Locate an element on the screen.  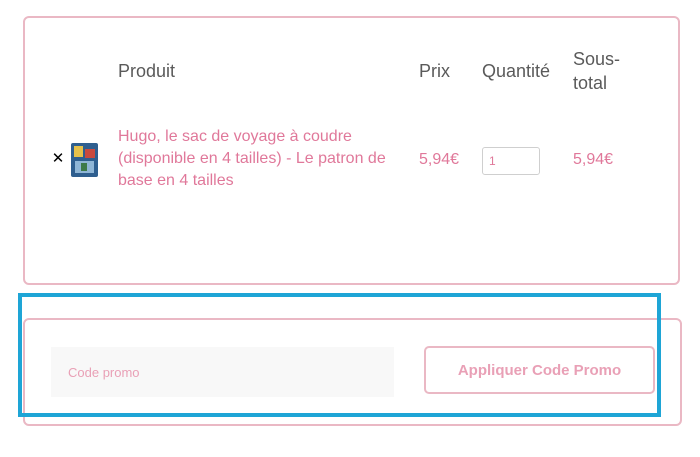
header-quantity: Quantité is located at coordinates (516, 71).